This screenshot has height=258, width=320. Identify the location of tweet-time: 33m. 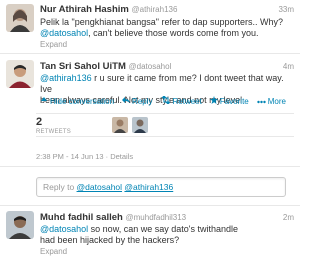
(286, 9).